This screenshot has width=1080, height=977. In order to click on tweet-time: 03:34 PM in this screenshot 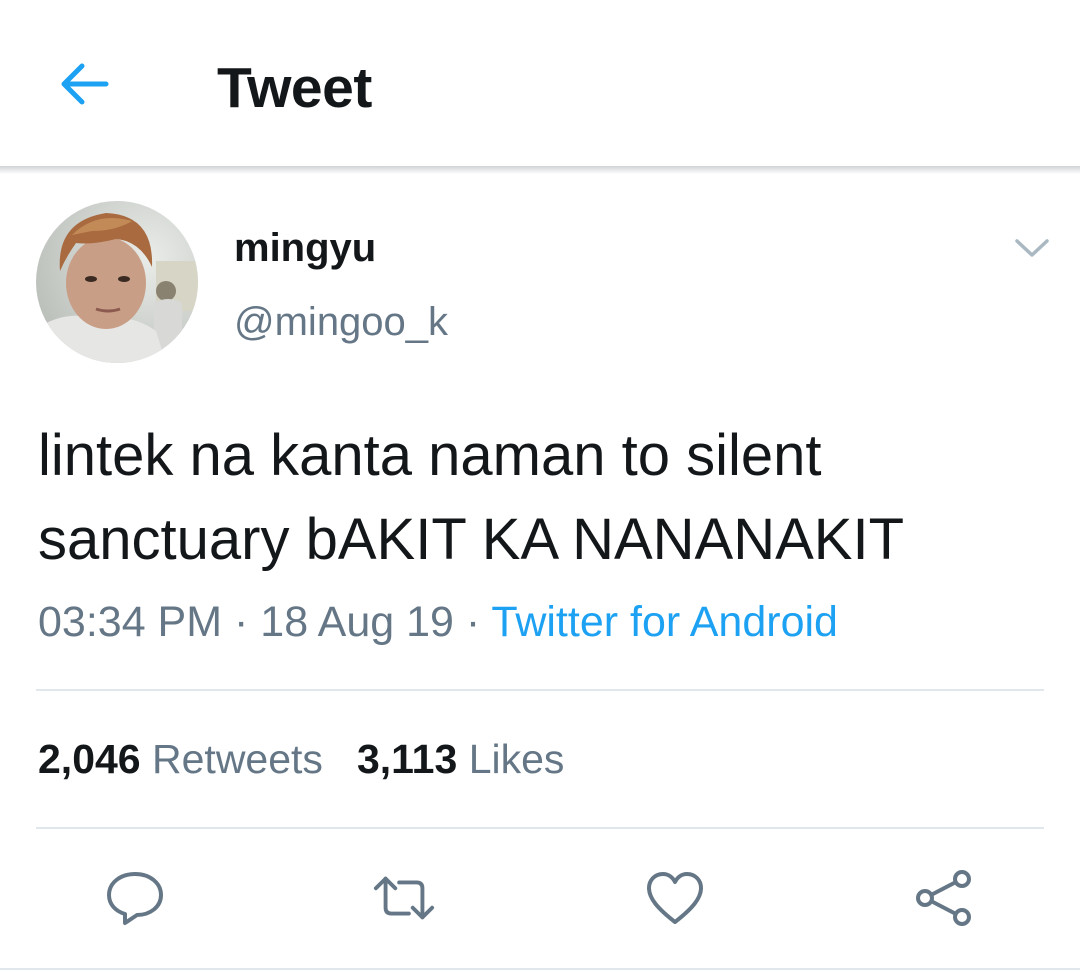, I will do `click(130, 622)`.